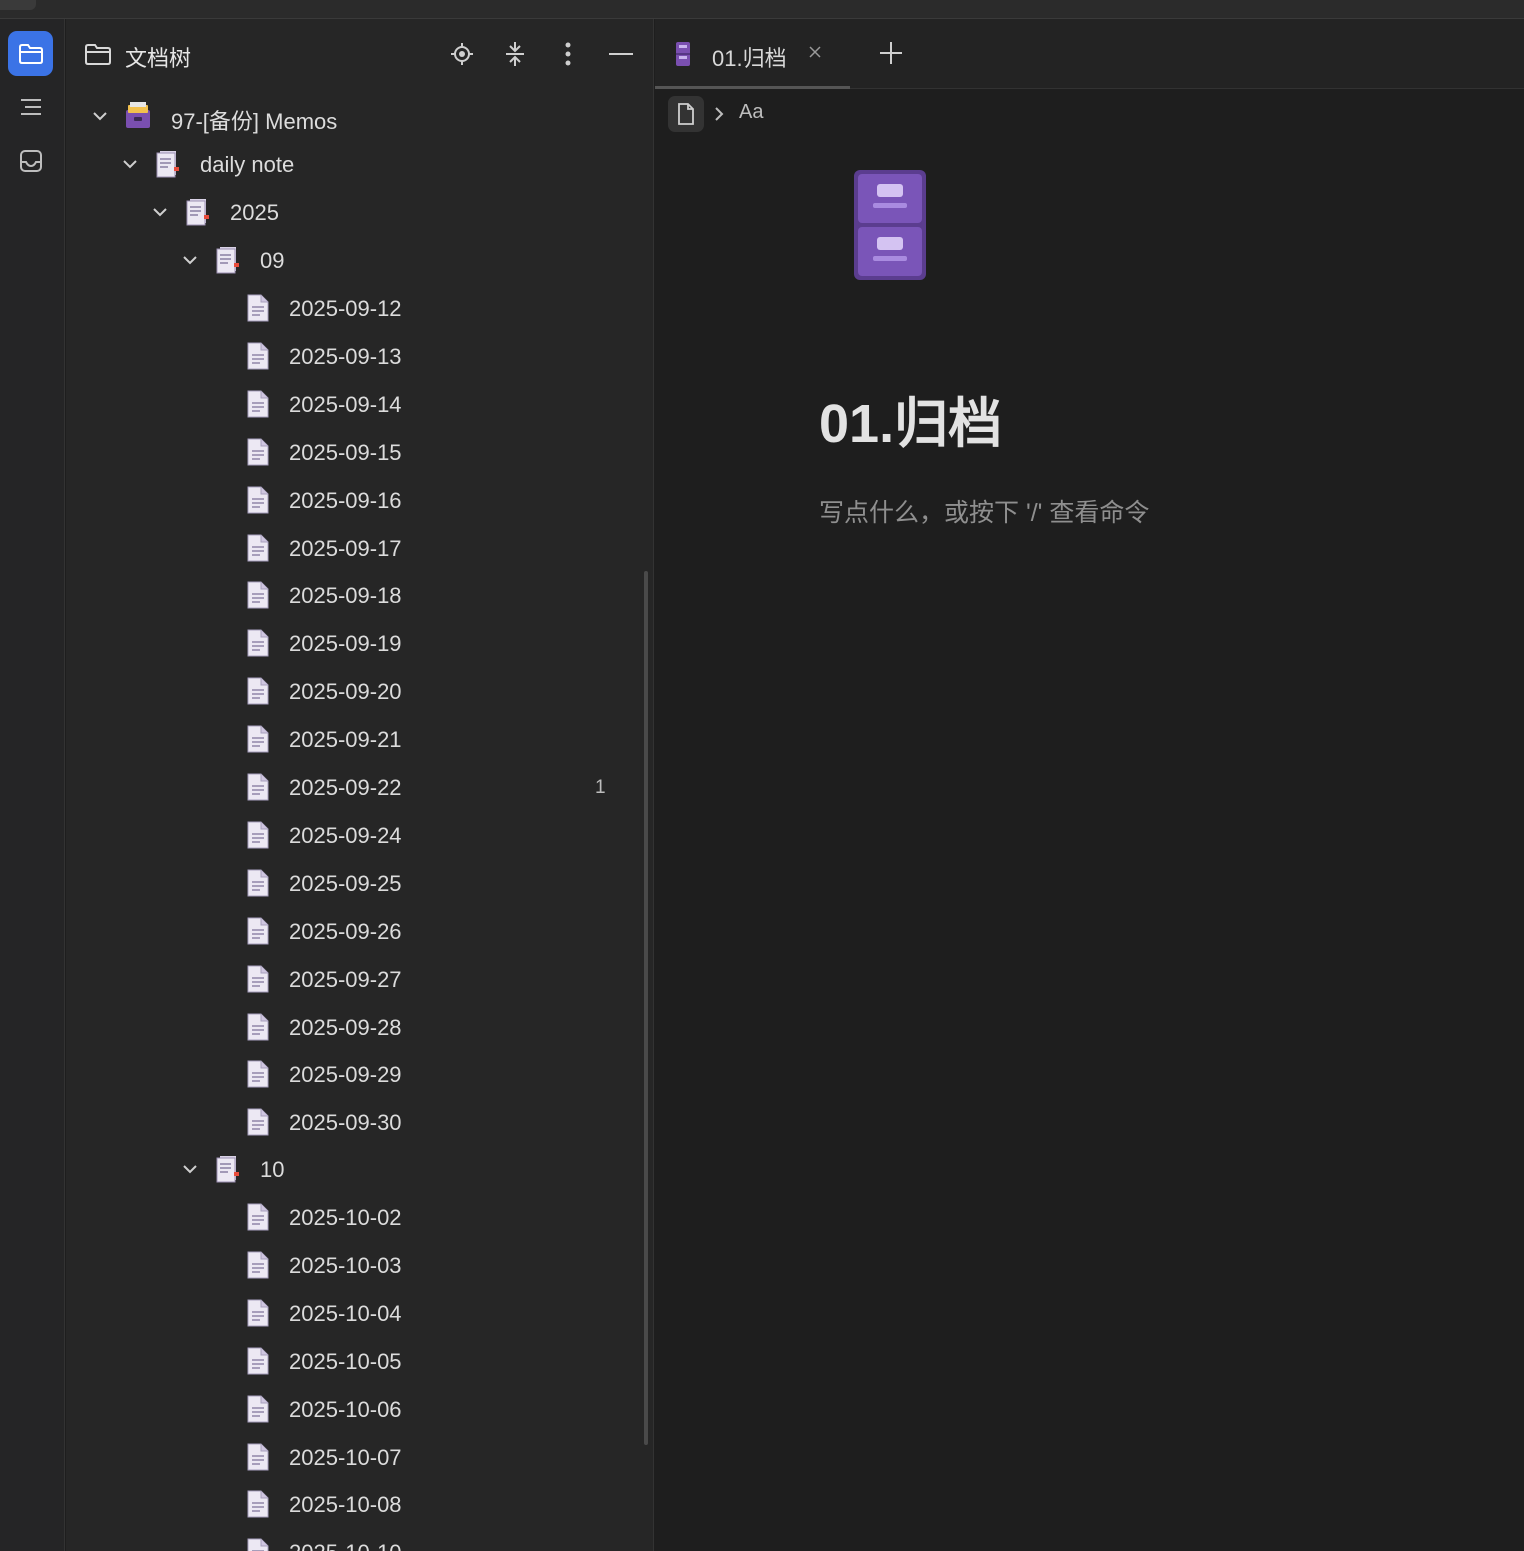  Describe the element at coordinates (751, 112) in the screenshot. I see `font-settings-button: Aa` at that location.